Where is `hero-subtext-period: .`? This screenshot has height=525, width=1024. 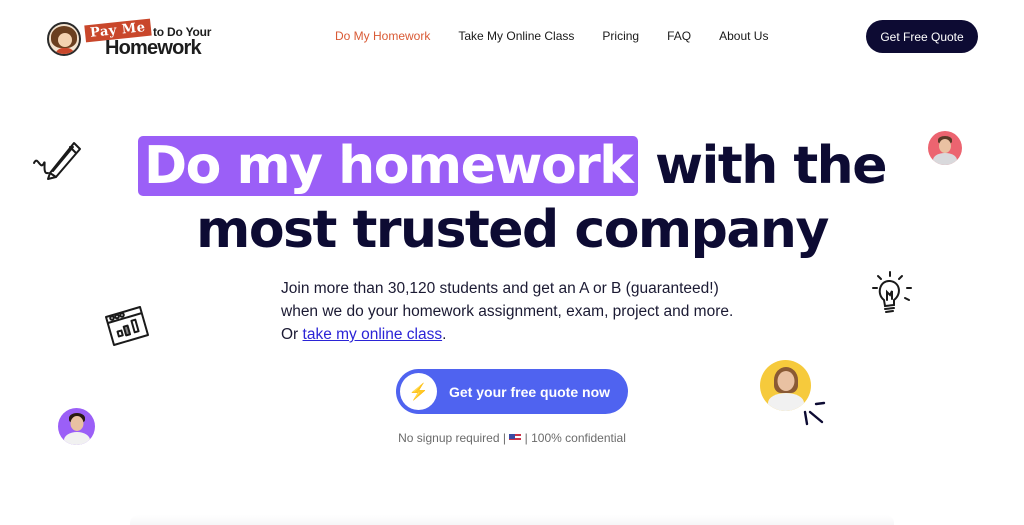 hero-subtext-period: . is located at coordinates (444, 334).